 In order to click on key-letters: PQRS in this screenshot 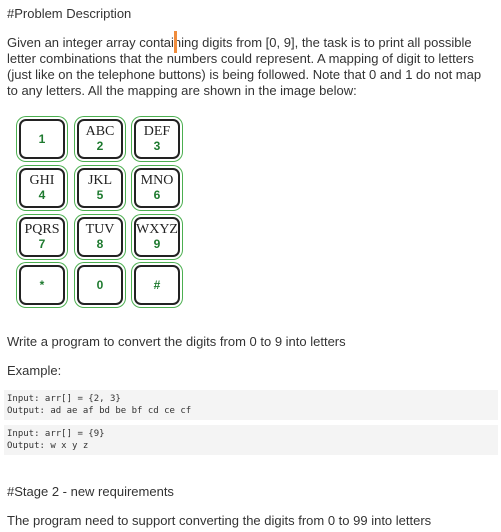, I will do `click(42, 229)`.